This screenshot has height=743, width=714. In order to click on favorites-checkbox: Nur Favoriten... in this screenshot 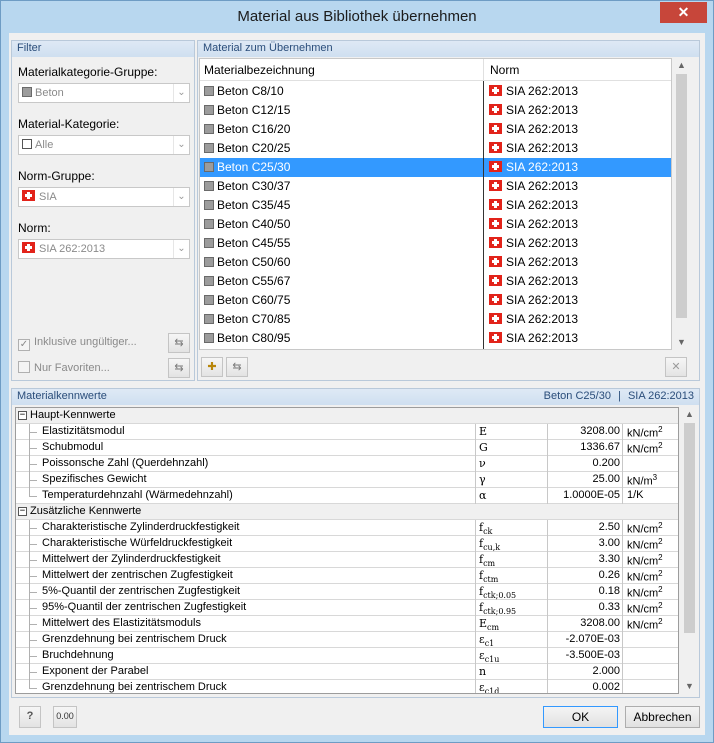, I will do `click(64, 367)`.